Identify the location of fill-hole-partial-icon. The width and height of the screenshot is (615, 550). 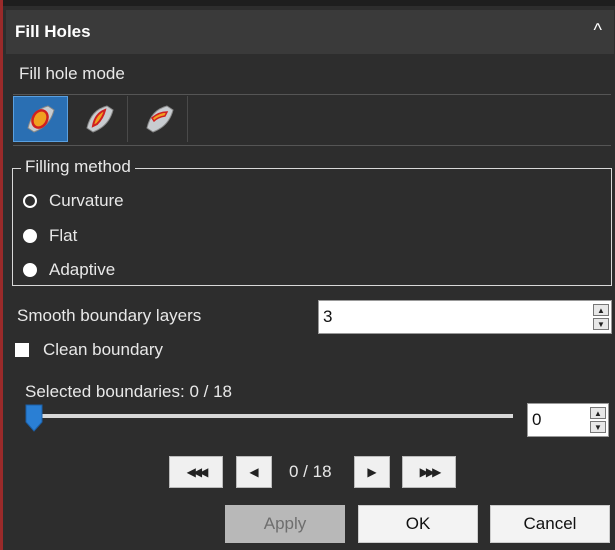
(100, 119).